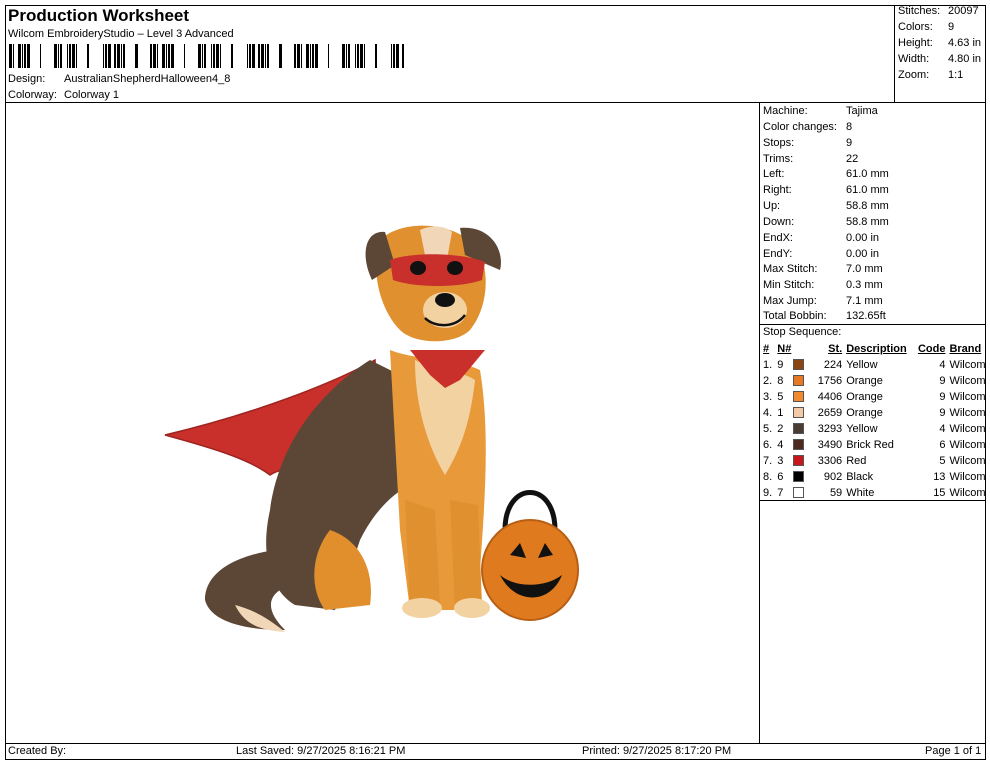 This screenshot has width=990, height=762. What do you see at coordinates (780, 365) in the screenshot?
I see `needle-number: 9` at bounding box center [780, 365].